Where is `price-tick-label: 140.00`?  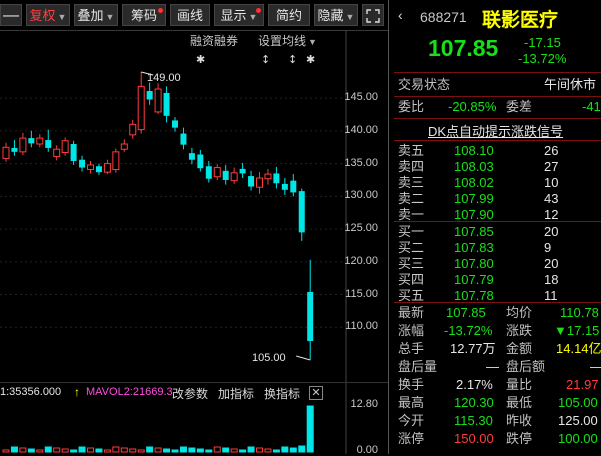
price-tick-label: 140.00 is located at coordinates (361, 129).